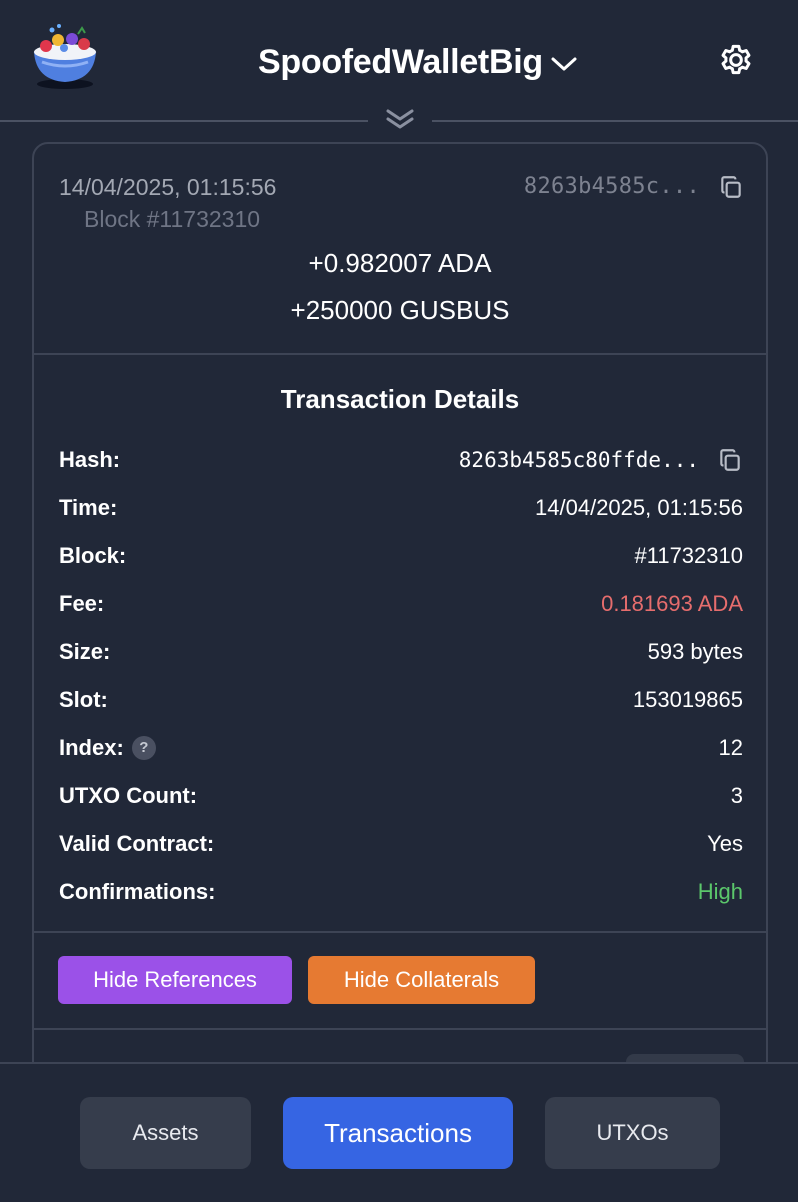  Describe the element at coordinates (672, 603) in the screenshot. I see `fee-value: 0.181693 ADA` at that location.